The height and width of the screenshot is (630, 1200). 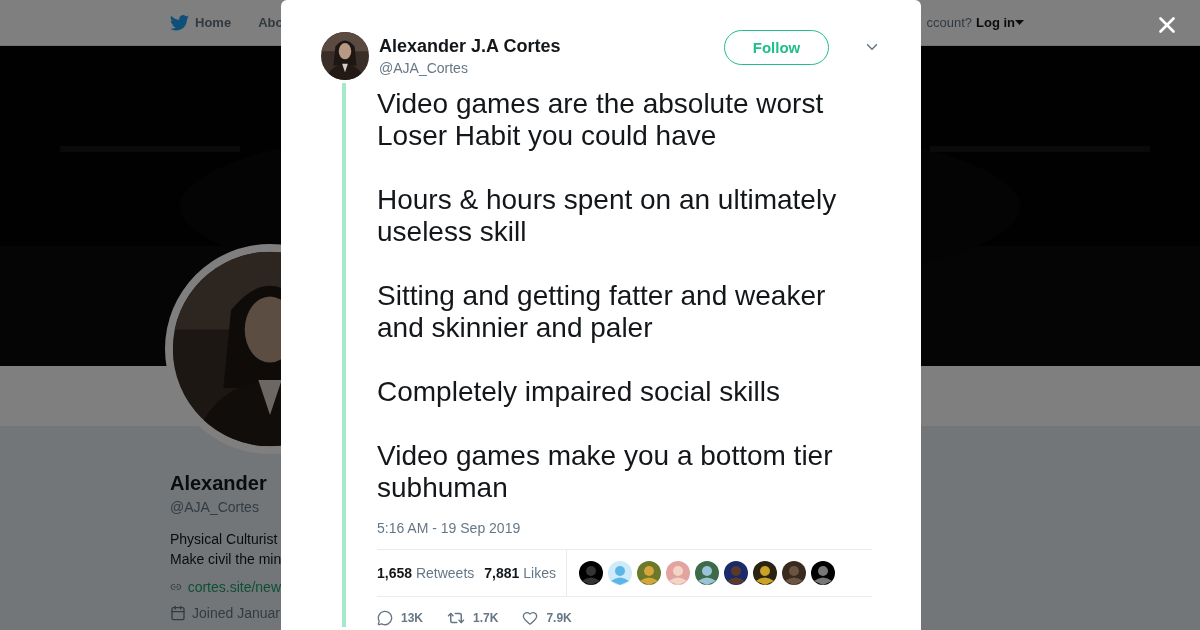 What do you see at coordinates (213, 22) in the screenshot?
I see `nav-link: Home` at bounding box center [213, 22].